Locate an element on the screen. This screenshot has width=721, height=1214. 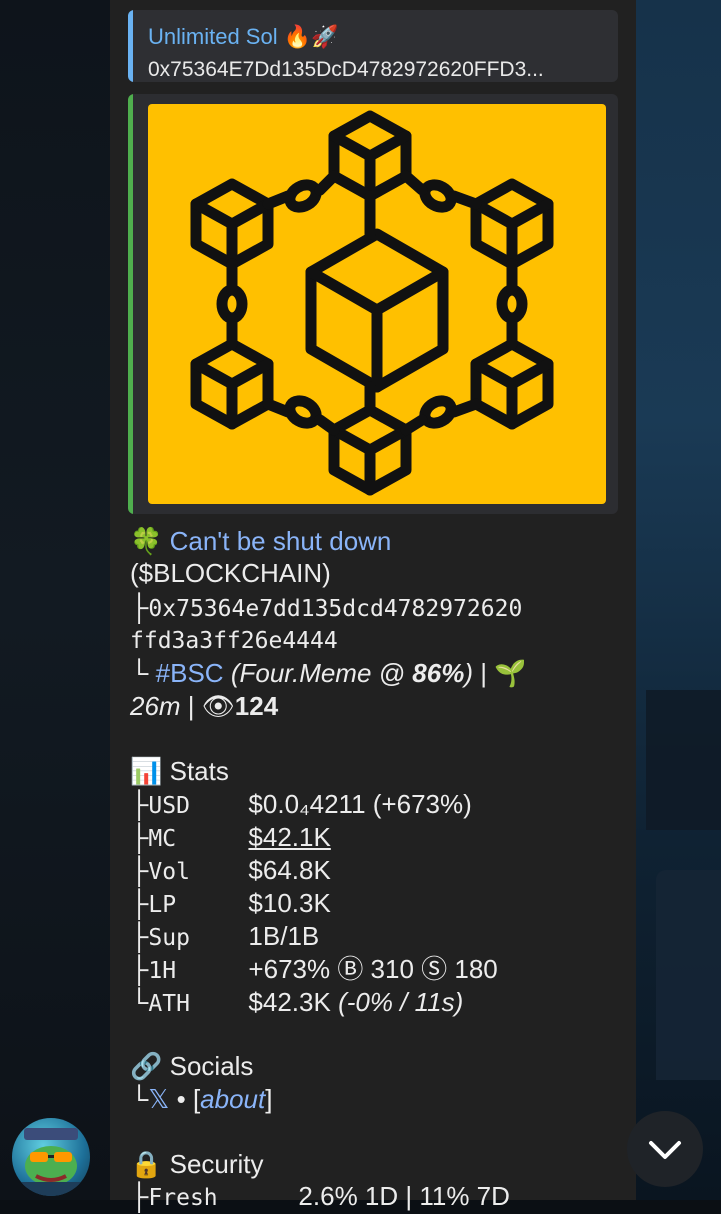
token-age: 26m is located at coordinates (155, 706).